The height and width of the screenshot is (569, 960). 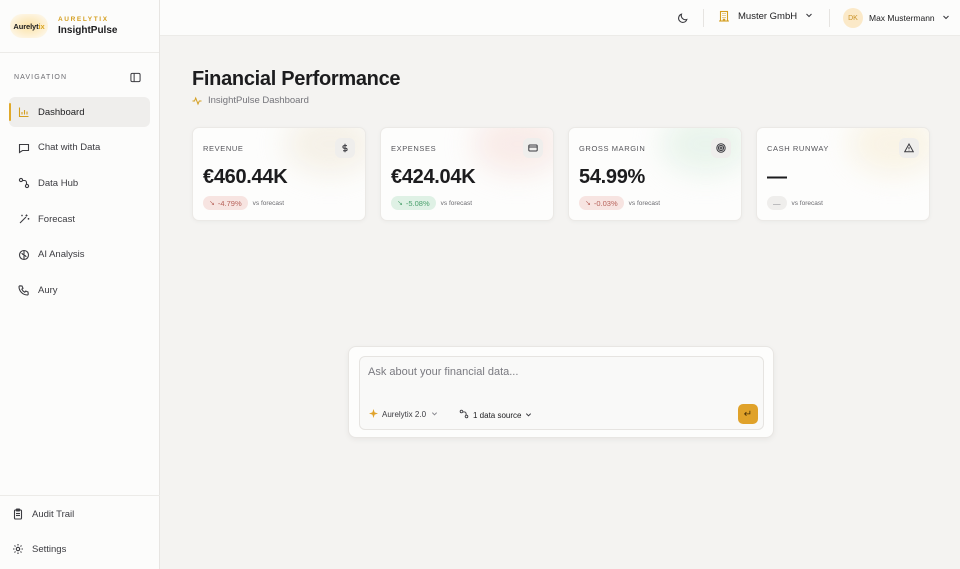 I want to click on sidebar-item-label: AI Analysis, so click(x=61, y=255).